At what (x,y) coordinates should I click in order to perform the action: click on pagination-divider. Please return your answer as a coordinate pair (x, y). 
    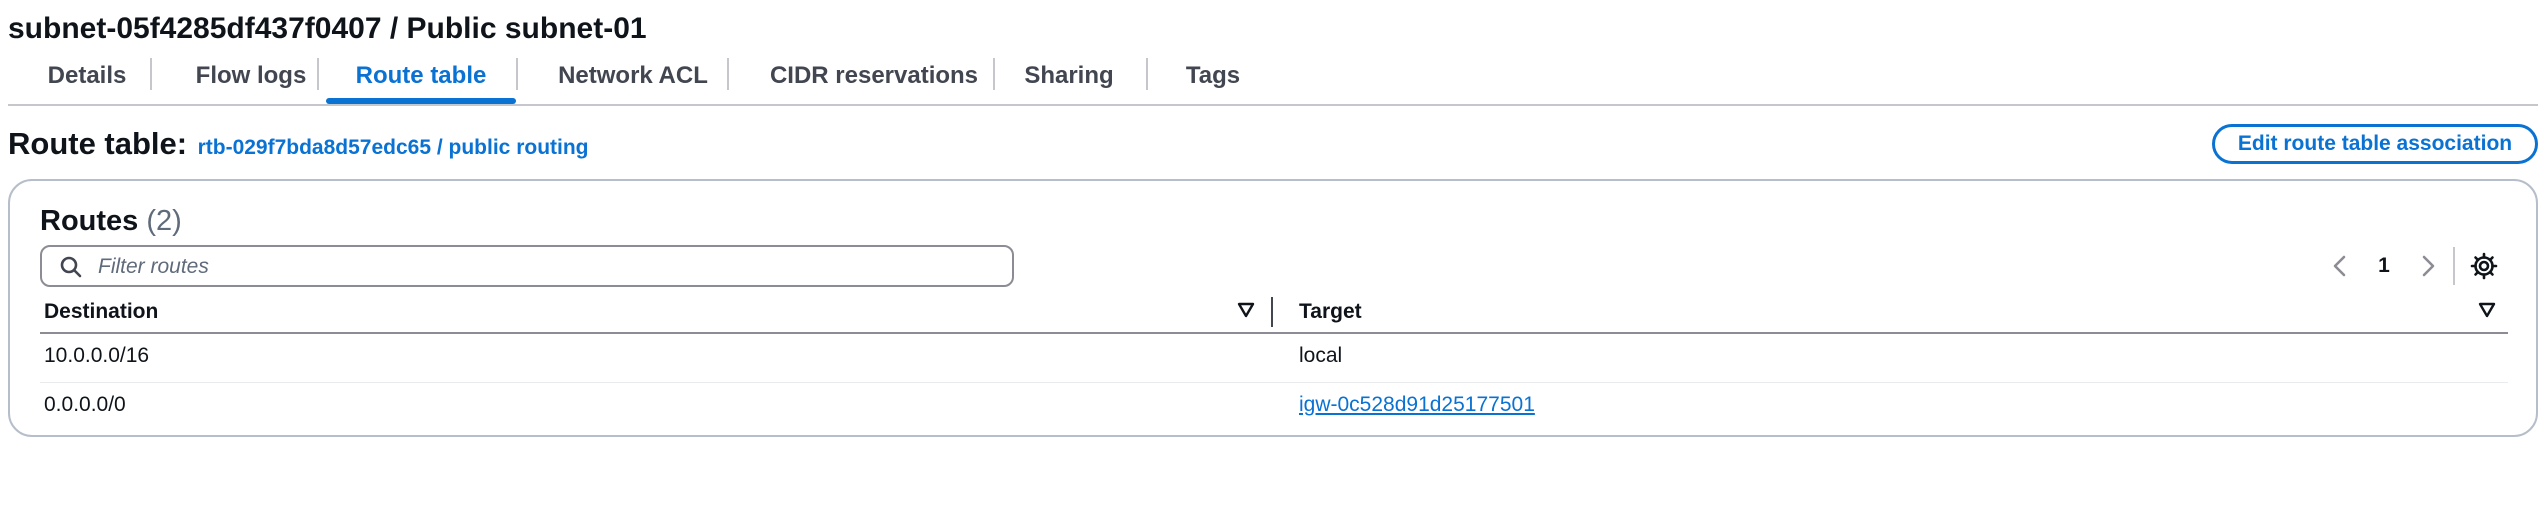
    Looking at the image, I should click on (2454, 266).